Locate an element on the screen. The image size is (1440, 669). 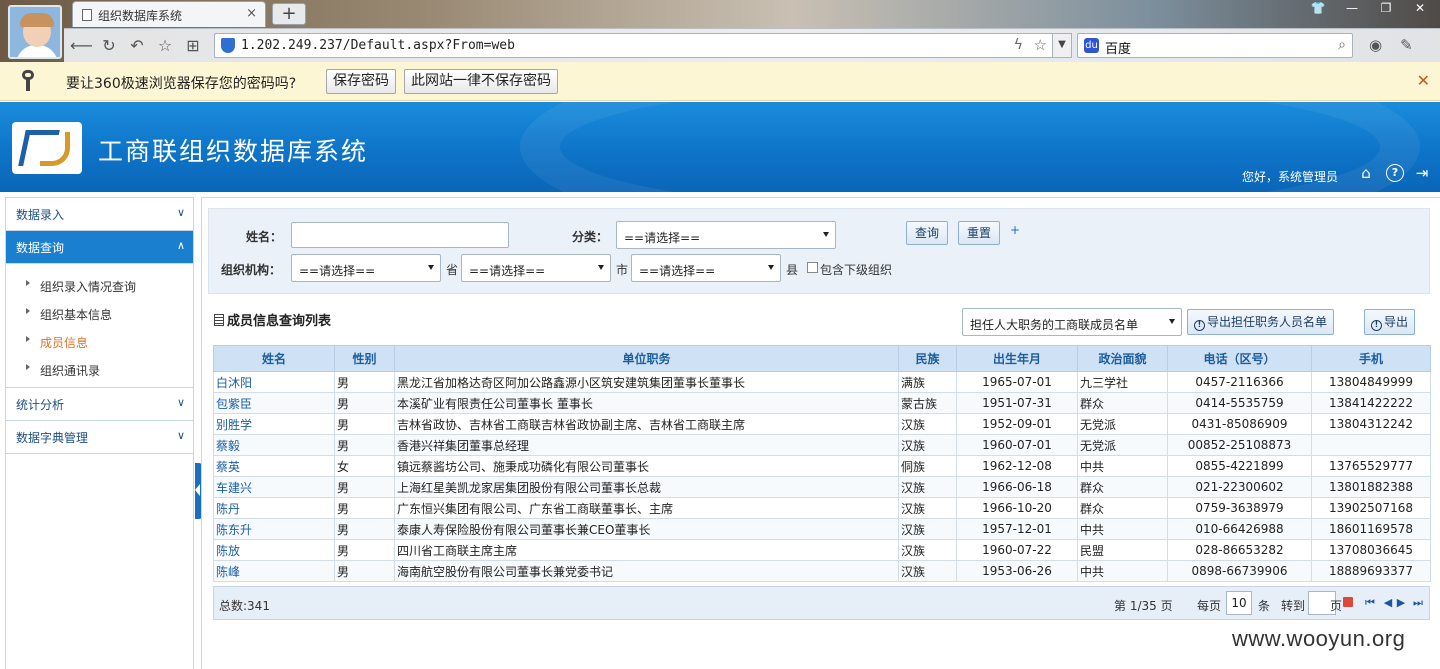
table-cell: 汉族 is located at coordinates (927, 550).